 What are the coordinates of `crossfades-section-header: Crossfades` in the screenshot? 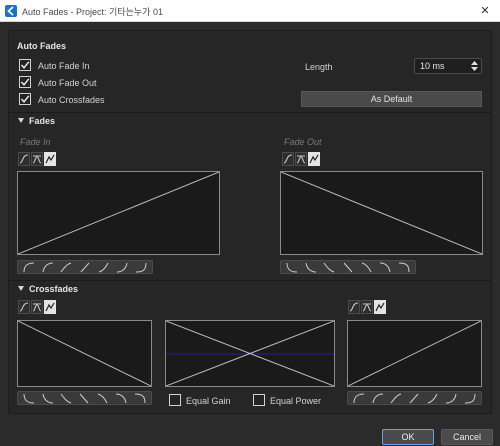 It's located at (48, 289).